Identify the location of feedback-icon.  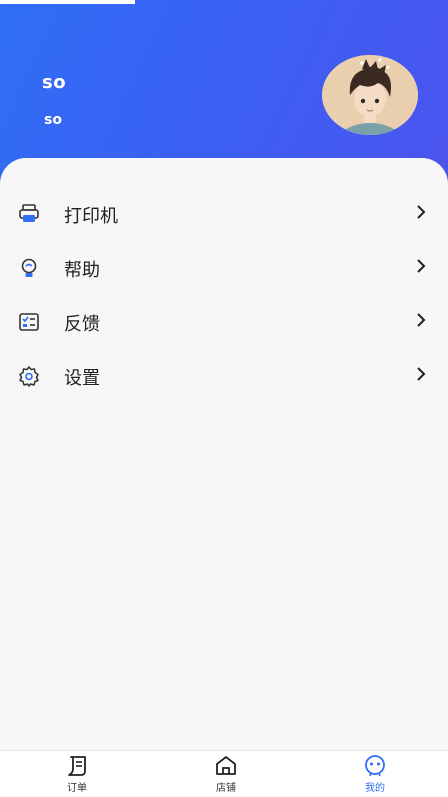
(29, 322).